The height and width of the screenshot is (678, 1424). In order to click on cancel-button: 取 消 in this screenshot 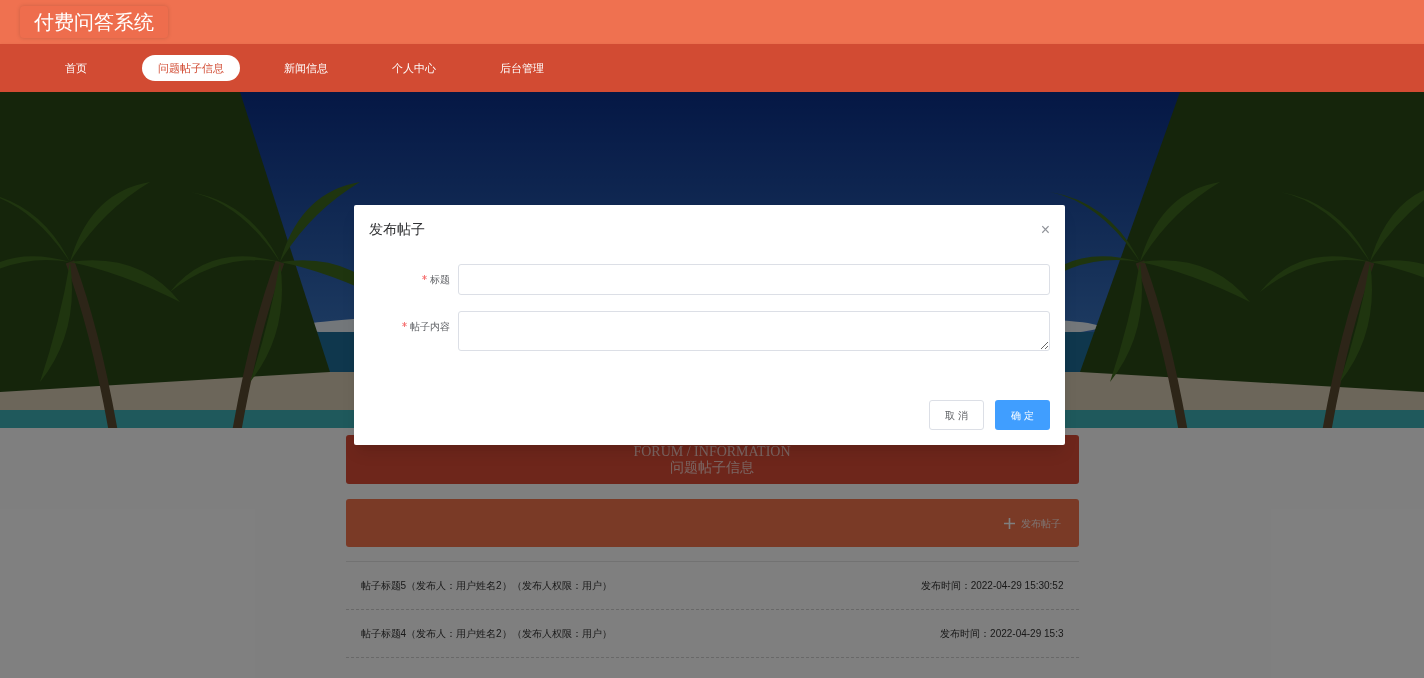, I will do `click(956, 415)`.